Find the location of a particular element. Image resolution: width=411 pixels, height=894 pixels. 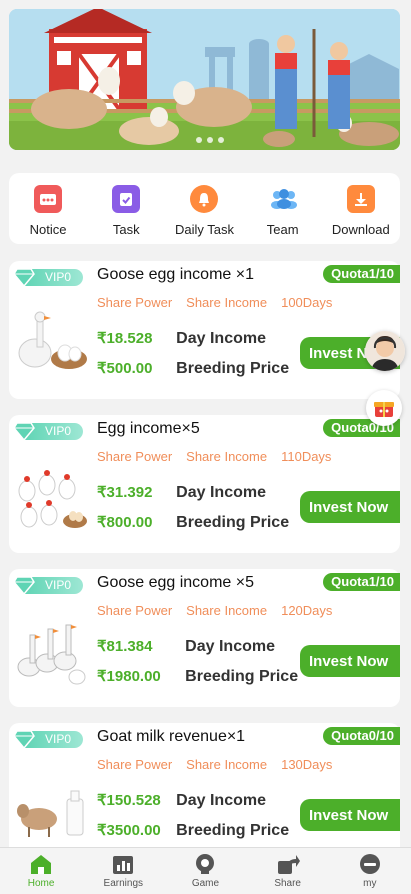

tag-days: 130Days is located at coordinates (307, 764).